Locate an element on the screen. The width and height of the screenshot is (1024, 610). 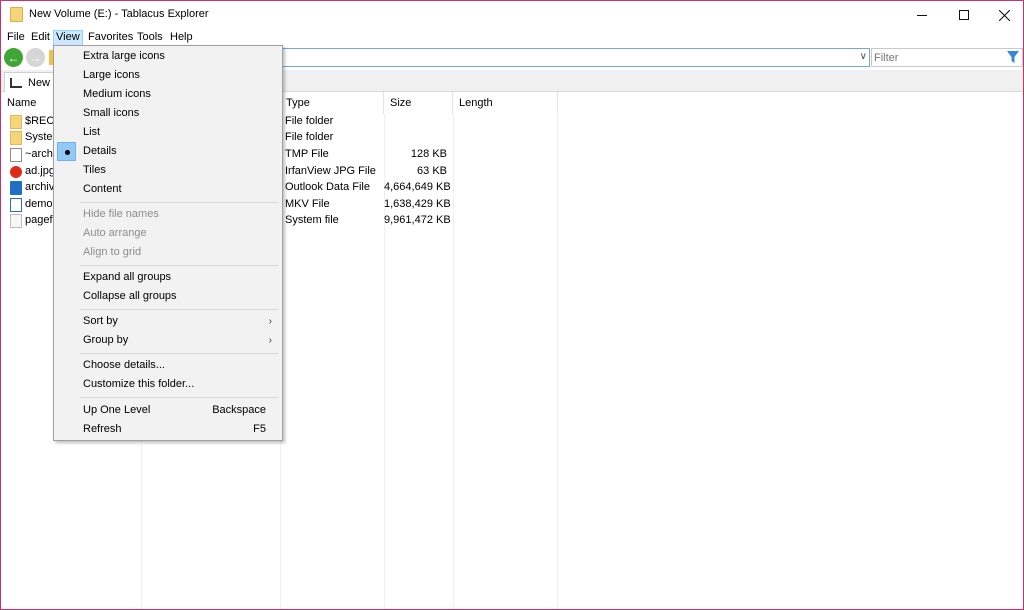
filter-icon is located at coordinates (1013, 57).